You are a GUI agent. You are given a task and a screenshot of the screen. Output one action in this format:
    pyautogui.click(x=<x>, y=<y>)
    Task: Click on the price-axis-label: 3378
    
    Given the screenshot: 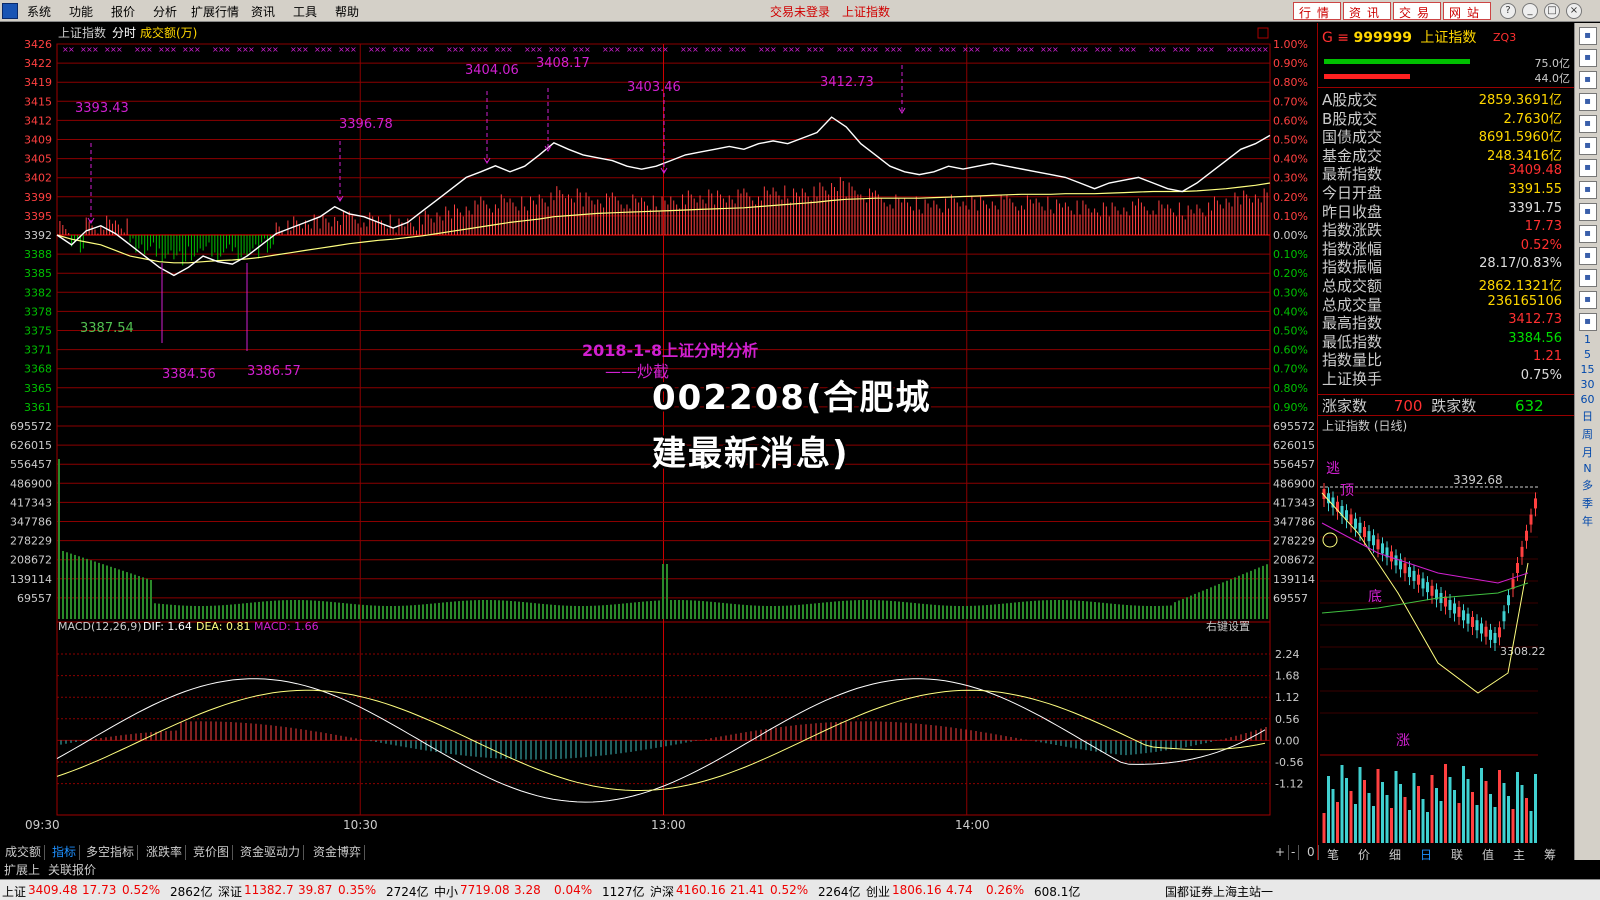 What is the action you would take?
    pyautogui.click(x=38, y=311)
    